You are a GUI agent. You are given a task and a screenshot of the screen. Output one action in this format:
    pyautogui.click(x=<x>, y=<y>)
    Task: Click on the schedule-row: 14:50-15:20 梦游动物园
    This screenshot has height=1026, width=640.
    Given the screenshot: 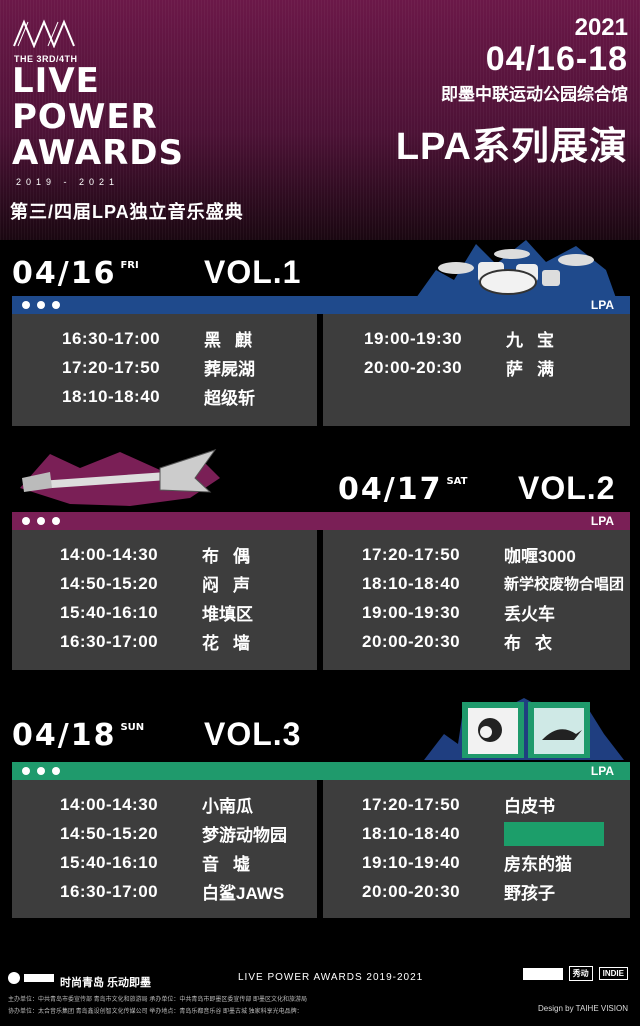 What is the action you would take?
    pyautogui.click(x=173, y=833)
    